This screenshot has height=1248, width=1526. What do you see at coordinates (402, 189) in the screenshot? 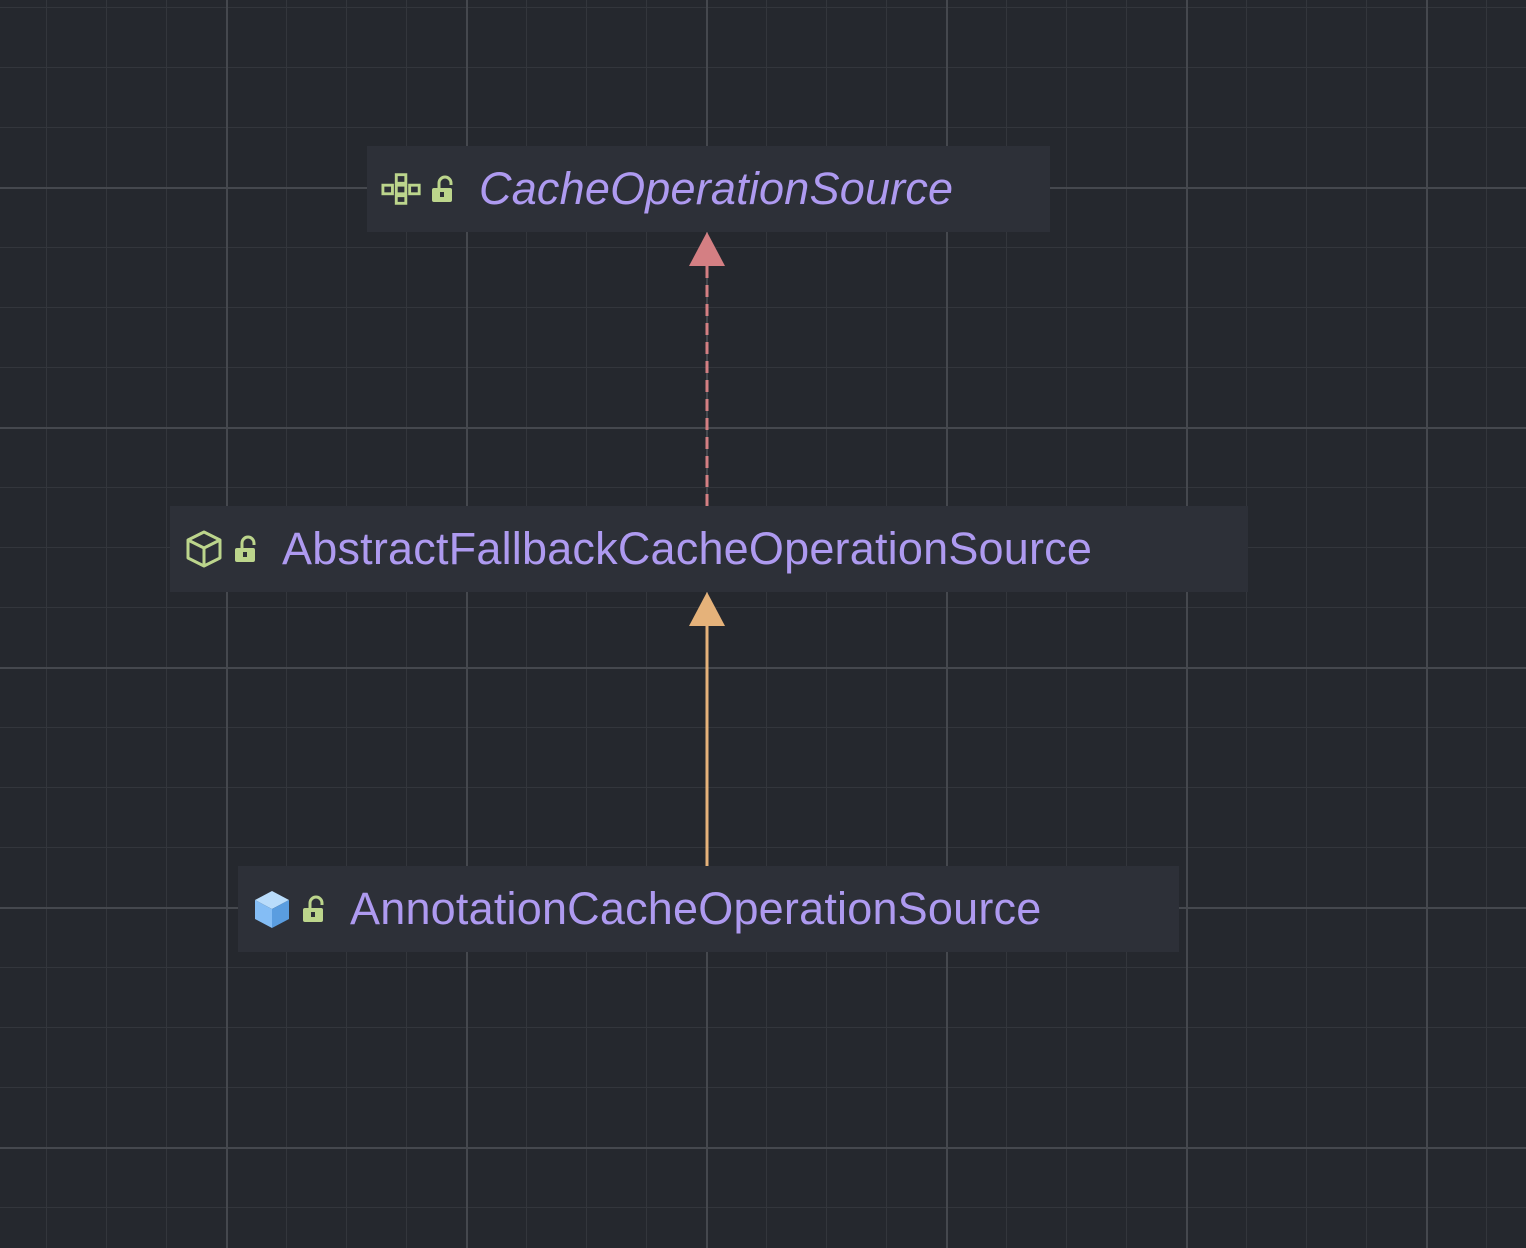
I see `interface-icon` at bounding box center [402, 189].